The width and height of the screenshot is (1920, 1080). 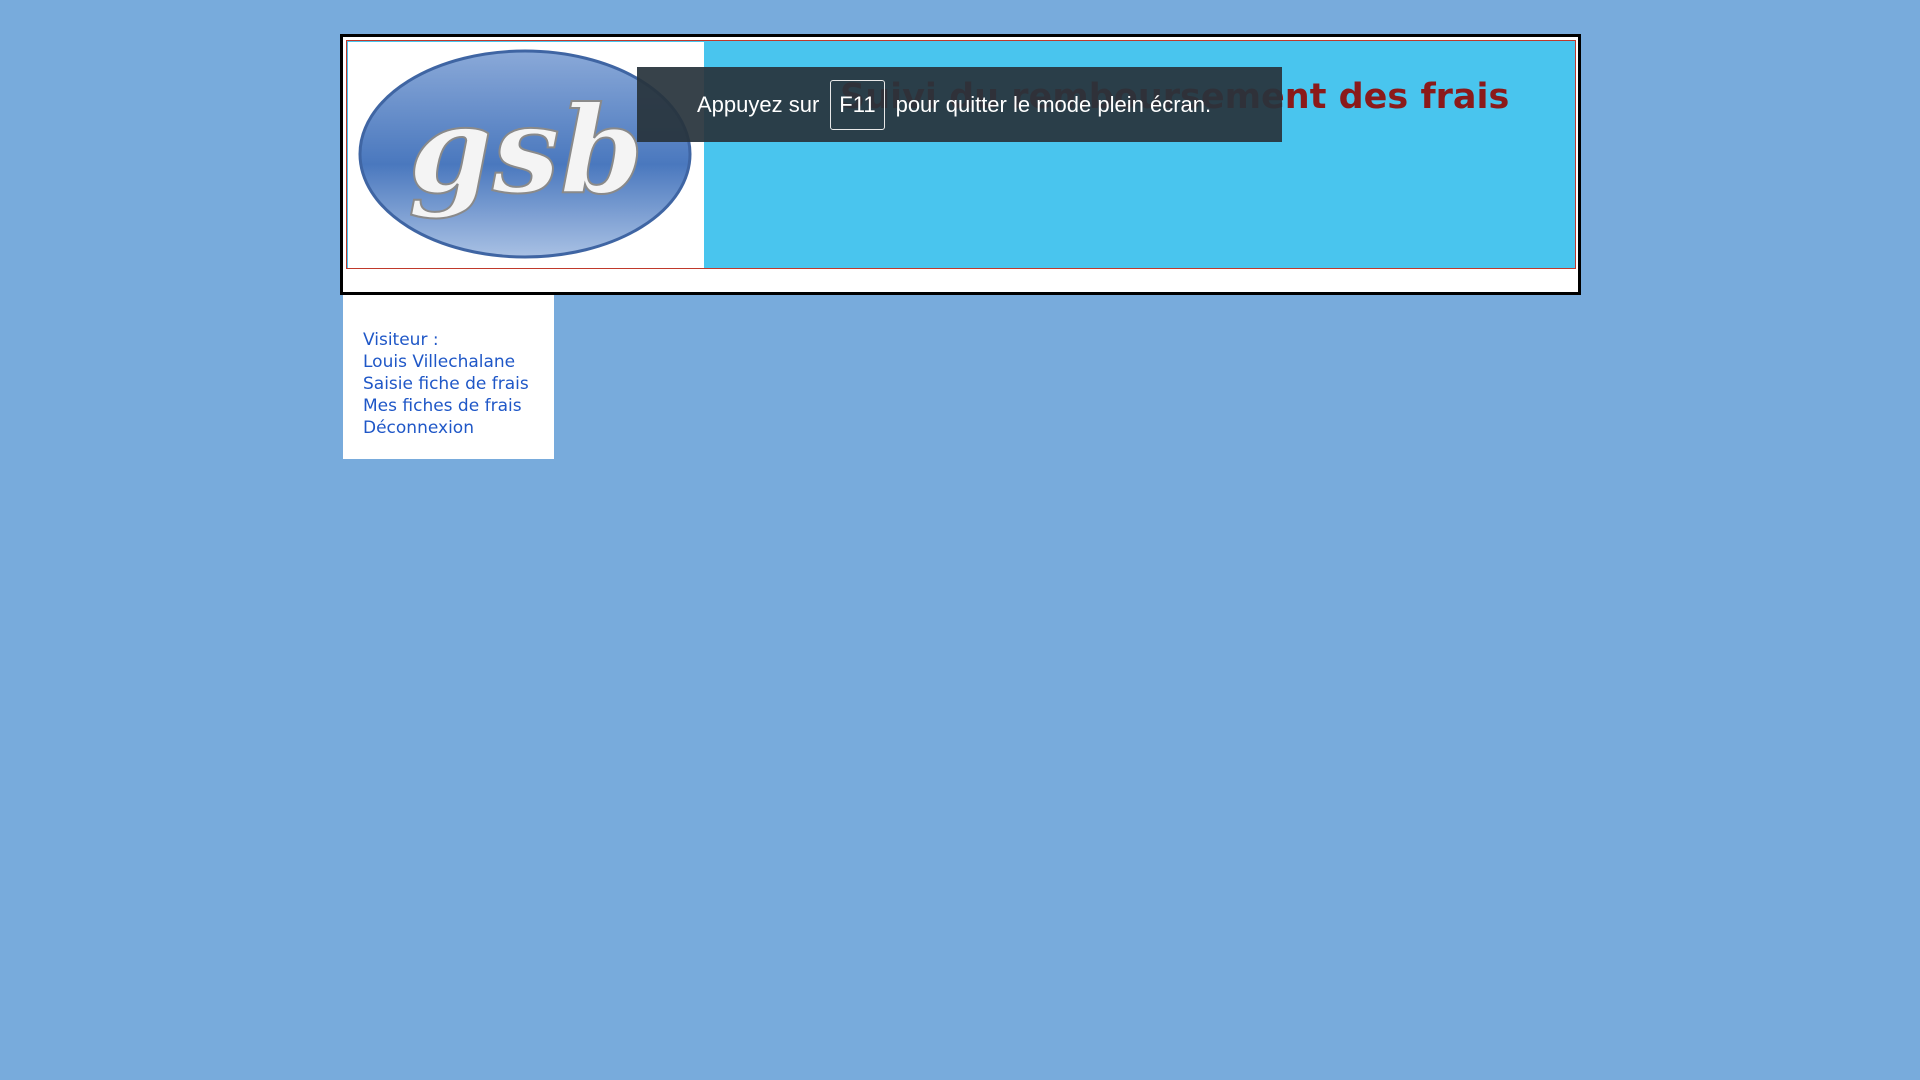 I want to click on menu-item-saisie-fiche: Saisie fiche de frais, so click(x=458, y=384).